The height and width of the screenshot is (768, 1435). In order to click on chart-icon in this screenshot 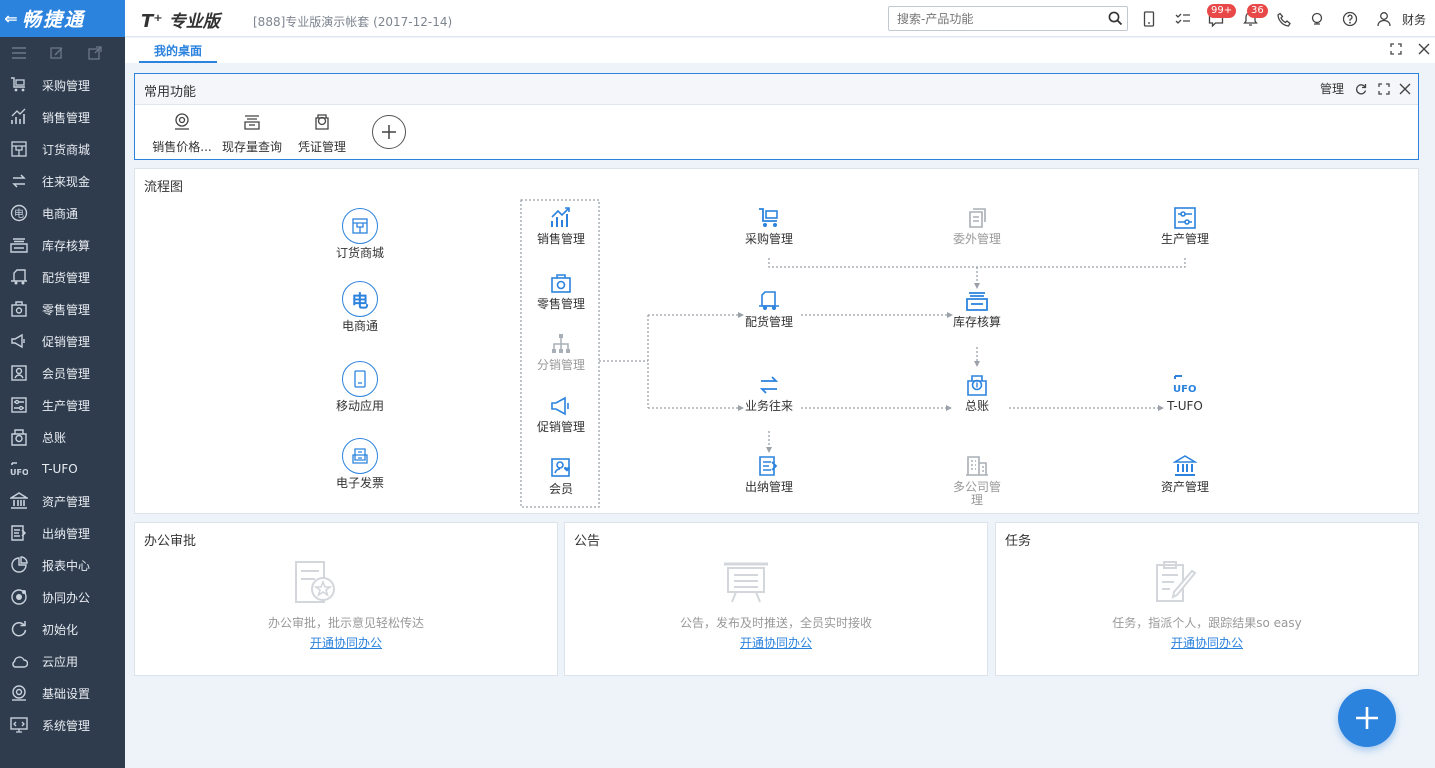, I will do `click(19, 117)`.